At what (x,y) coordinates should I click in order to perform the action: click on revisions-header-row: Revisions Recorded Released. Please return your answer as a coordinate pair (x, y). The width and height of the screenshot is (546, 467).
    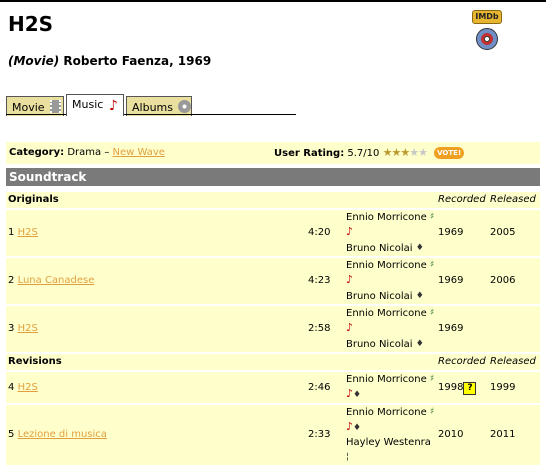
    Looking at the image, I should click on (273, 362).